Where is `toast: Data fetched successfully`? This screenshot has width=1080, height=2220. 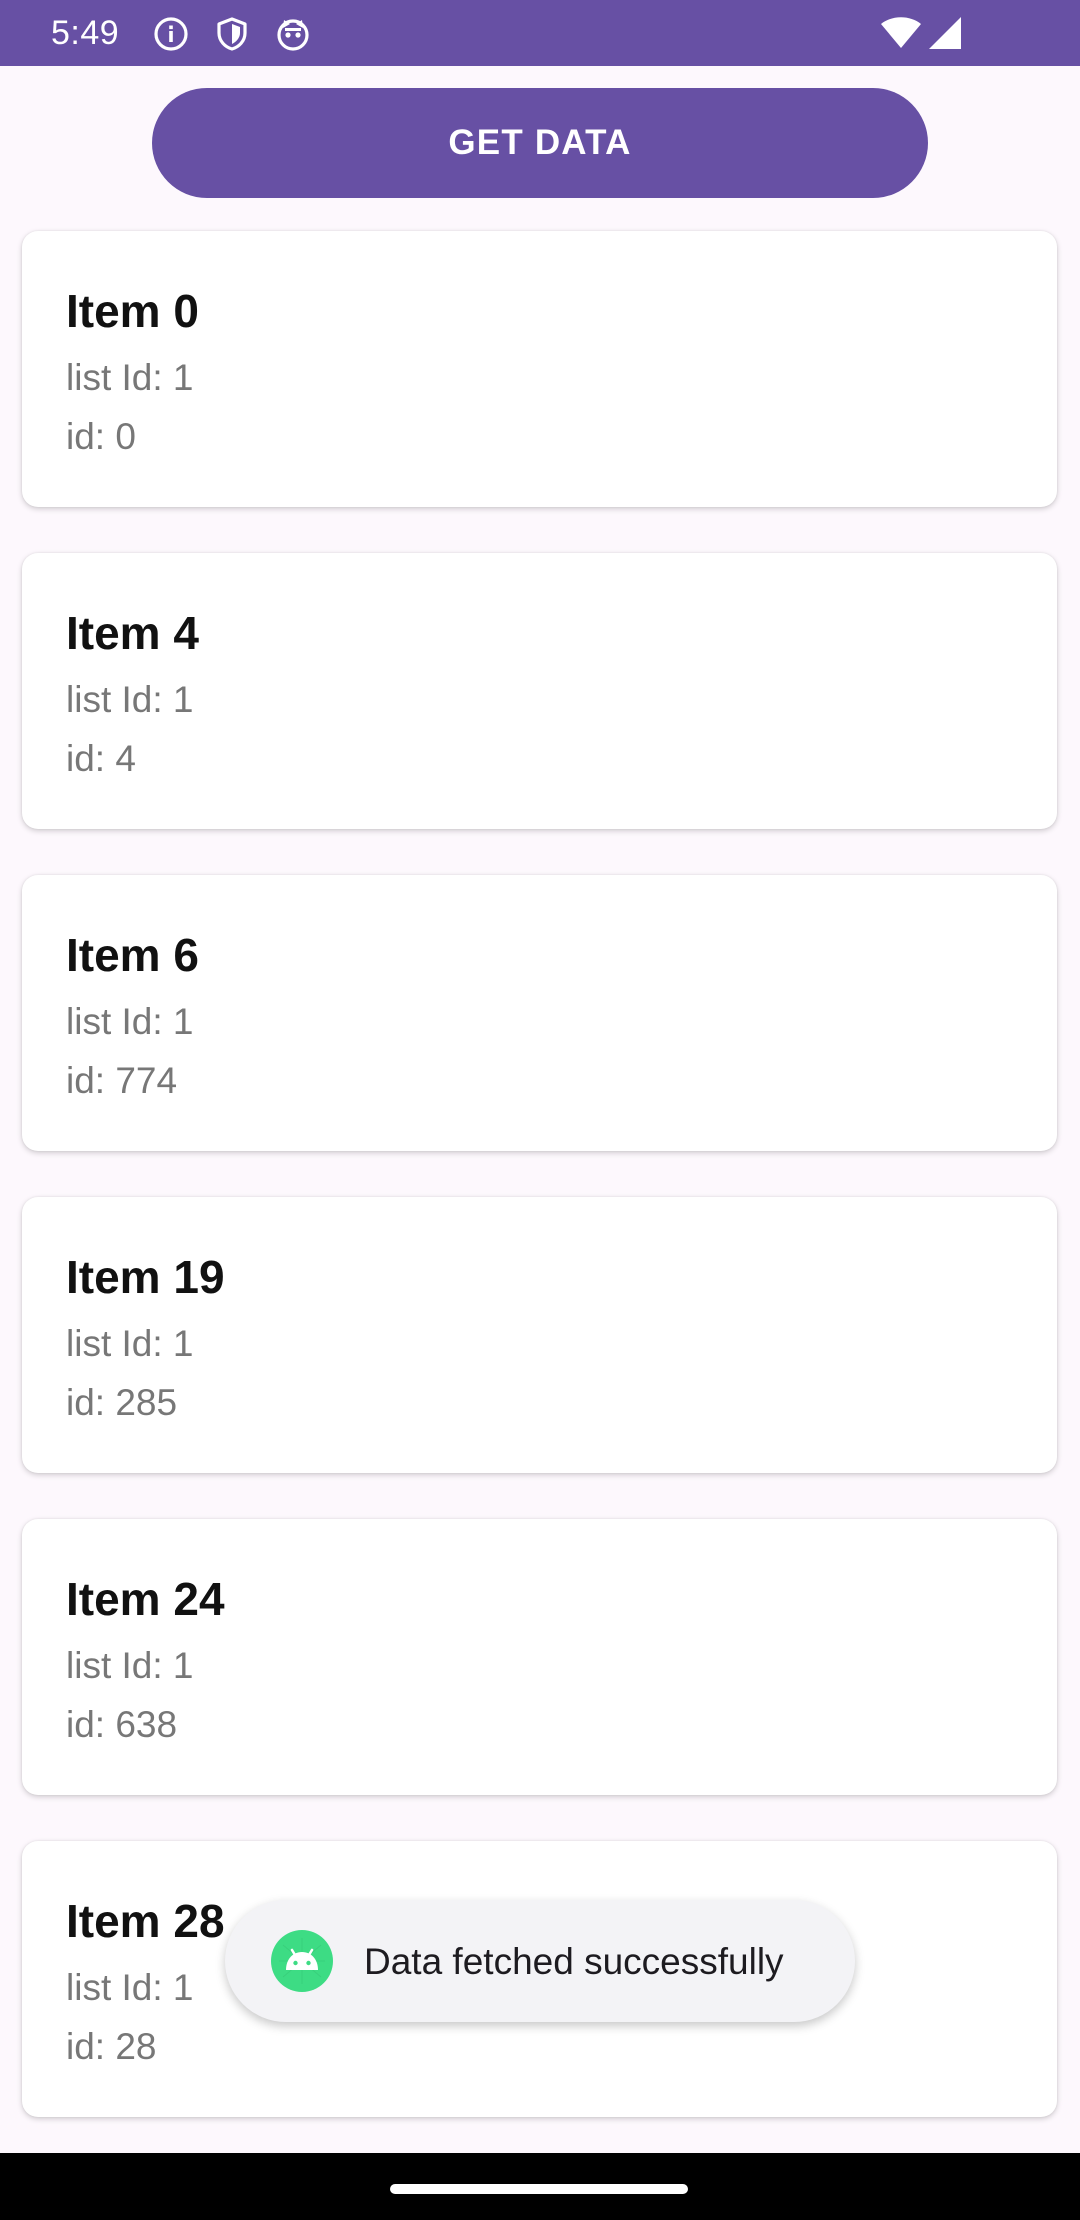 toast: Data fetched successfully is located at coordinates (540, 1961).